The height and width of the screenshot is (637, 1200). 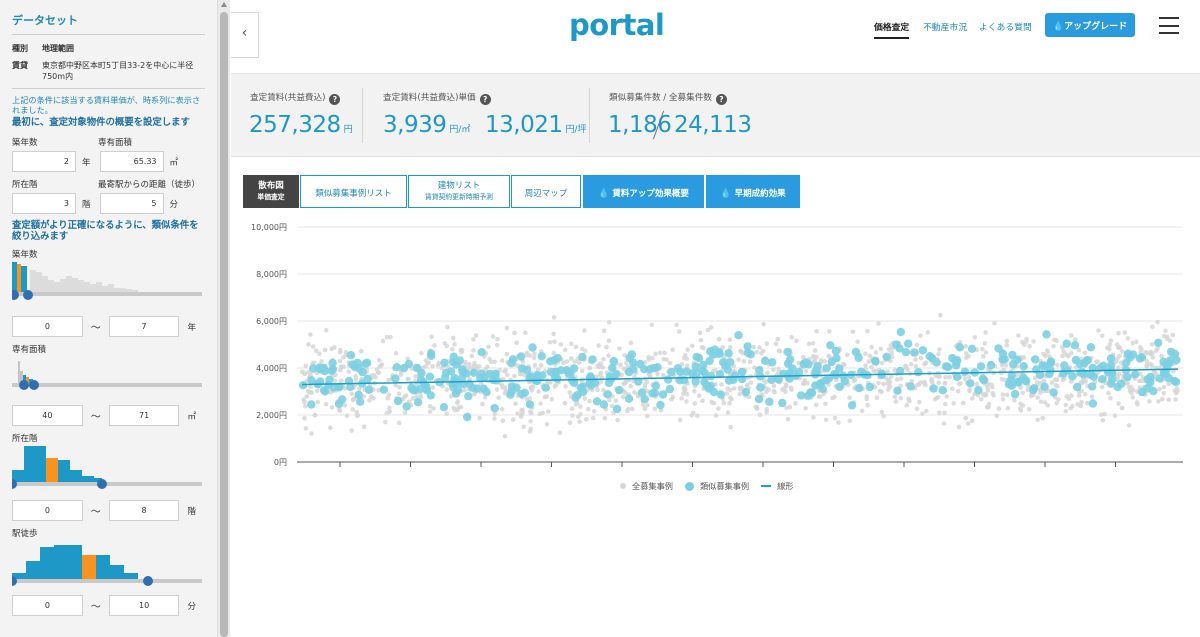 I want to click on nav-market: 不動産市況, so click(x=945, y=26).